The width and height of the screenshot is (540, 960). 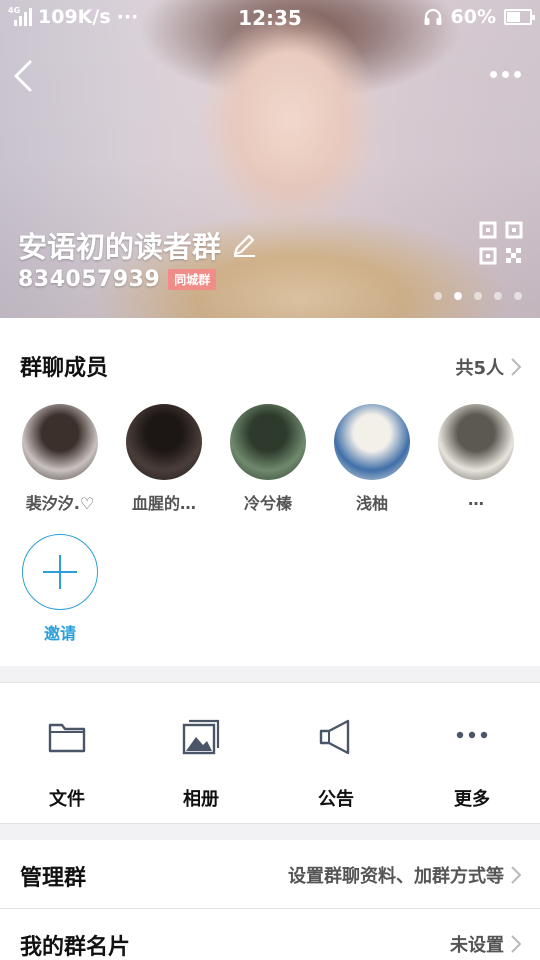 I want to click on member-name: 浅柚, so click(x=371, y=503).